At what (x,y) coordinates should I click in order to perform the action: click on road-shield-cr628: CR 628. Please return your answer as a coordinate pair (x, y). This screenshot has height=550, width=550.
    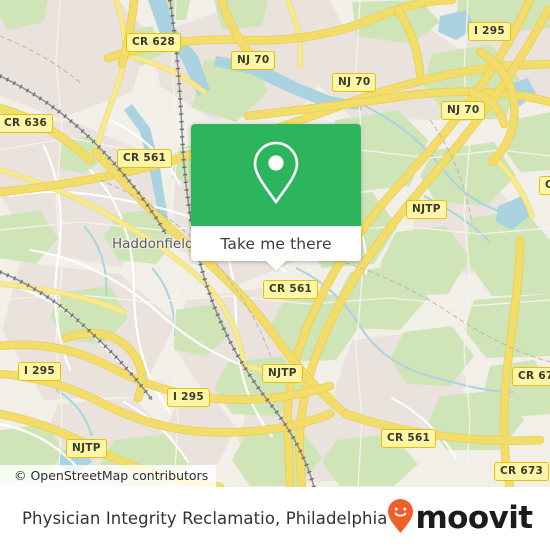
    Looking at the image, I should click on (154, 42).